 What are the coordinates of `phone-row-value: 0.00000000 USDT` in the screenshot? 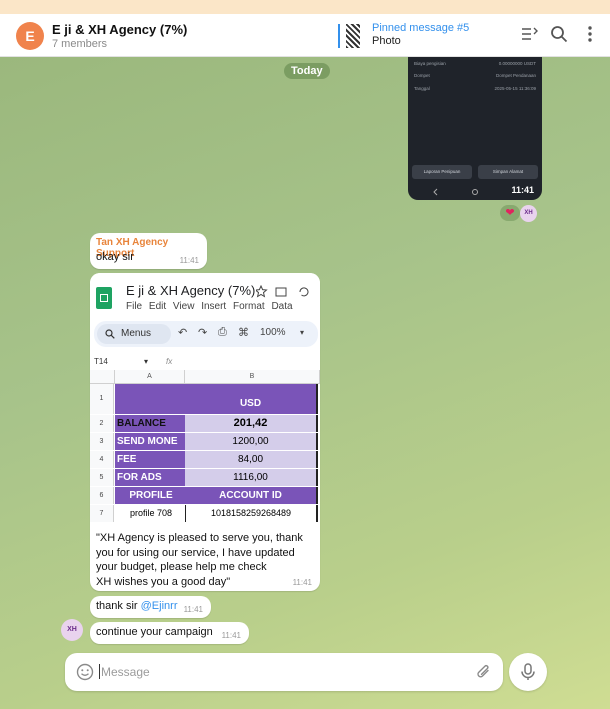 It's located at (517, 63).